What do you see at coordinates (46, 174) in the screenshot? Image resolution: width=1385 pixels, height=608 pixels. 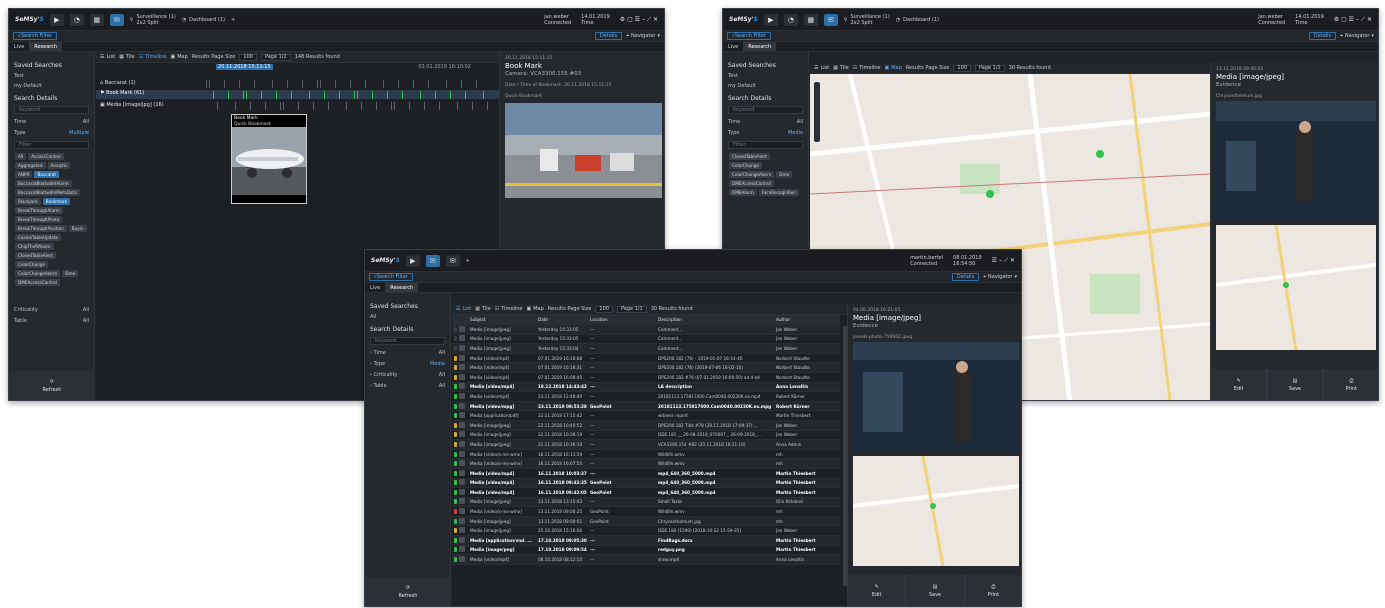 I see `type-chip: Baccarat` at bounding box center [46, 174].